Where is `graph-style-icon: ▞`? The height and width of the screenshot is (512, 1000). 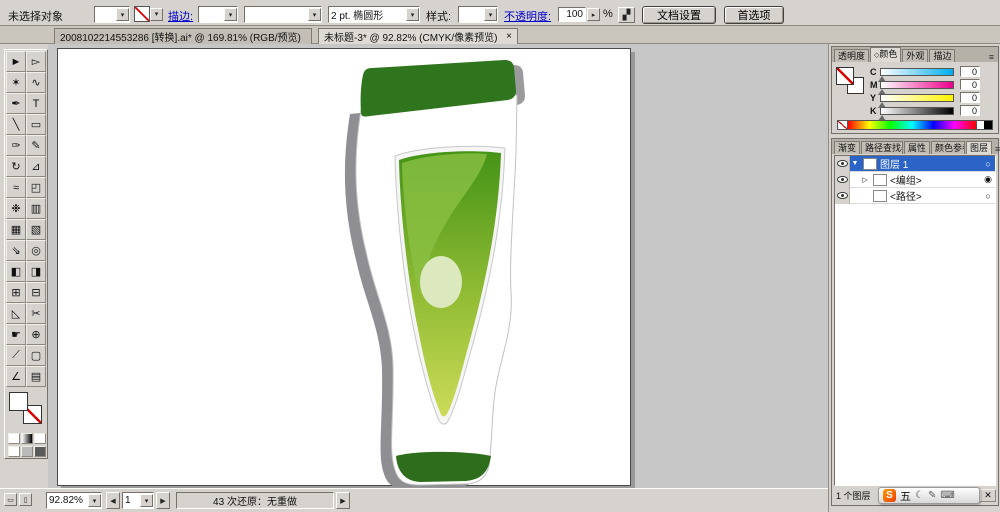 graph-style-icon: ▞ is located at coordinates (626, 15).